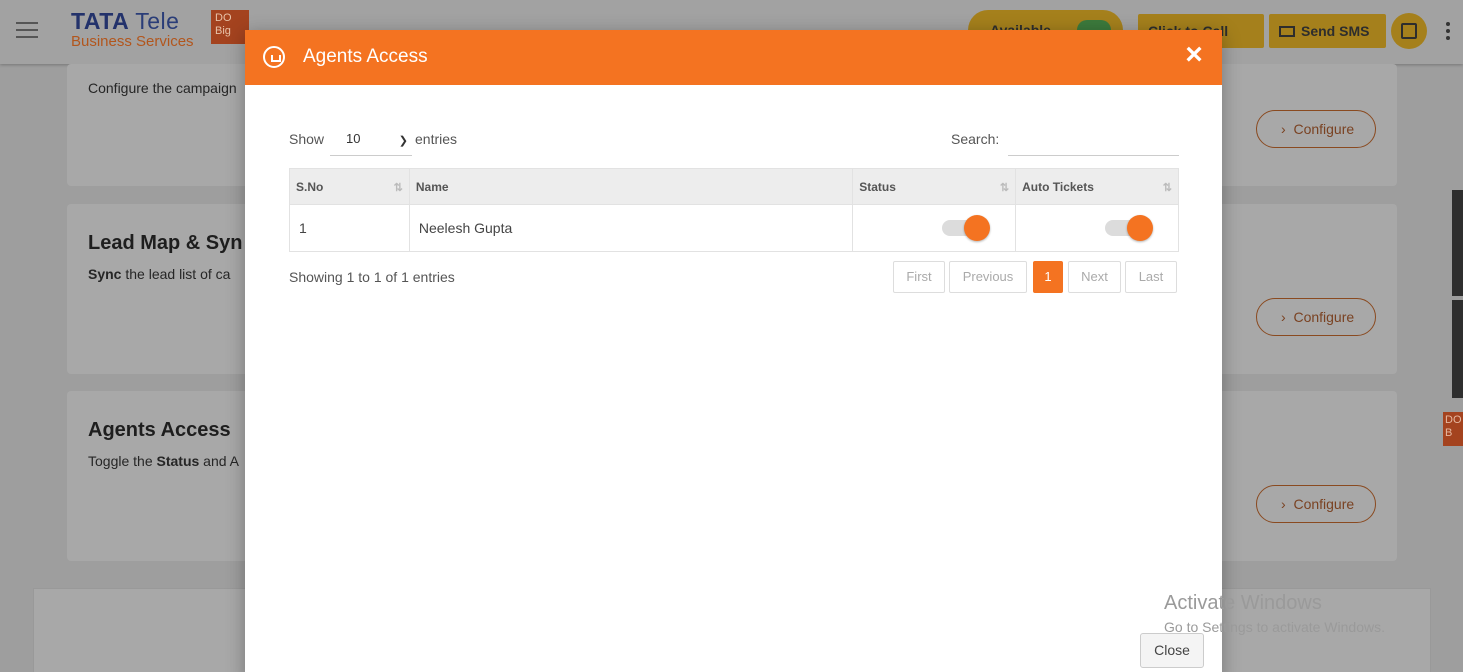 The height and width of the screenshot is (672, 1463). Describe the element at coordinates (631, 228) in the screenshot. I see `cell-name: Neelesh Gupta` at that location.